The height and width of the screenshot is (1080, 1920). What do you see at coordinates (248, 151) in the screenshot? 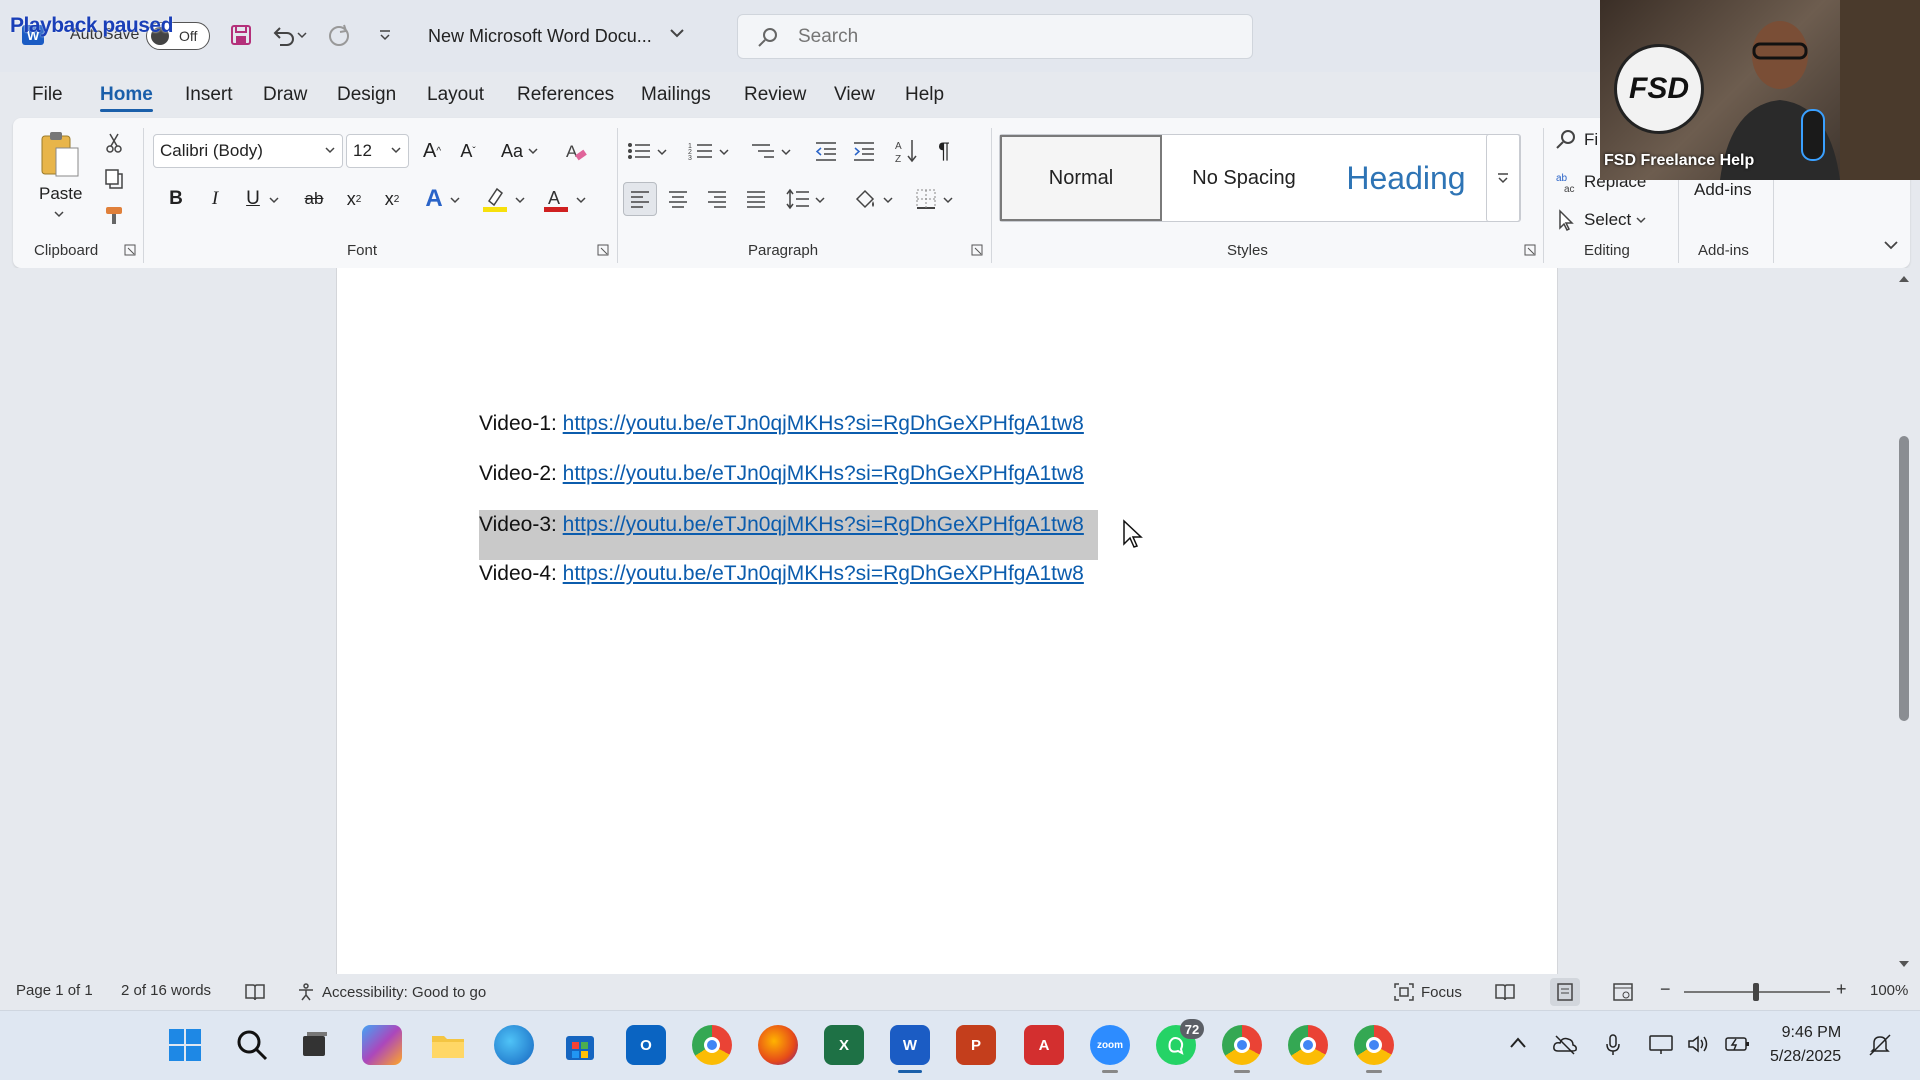
I see `font-name-select: Calibri (Body)` at bounding box center [248, 151].